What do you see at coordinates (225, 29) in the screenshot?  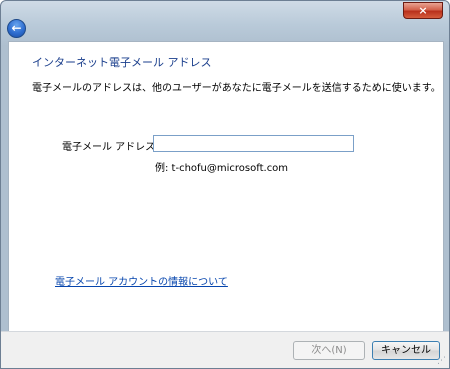 I see `navigation-bar: ←` at bounding box center [225, 29].